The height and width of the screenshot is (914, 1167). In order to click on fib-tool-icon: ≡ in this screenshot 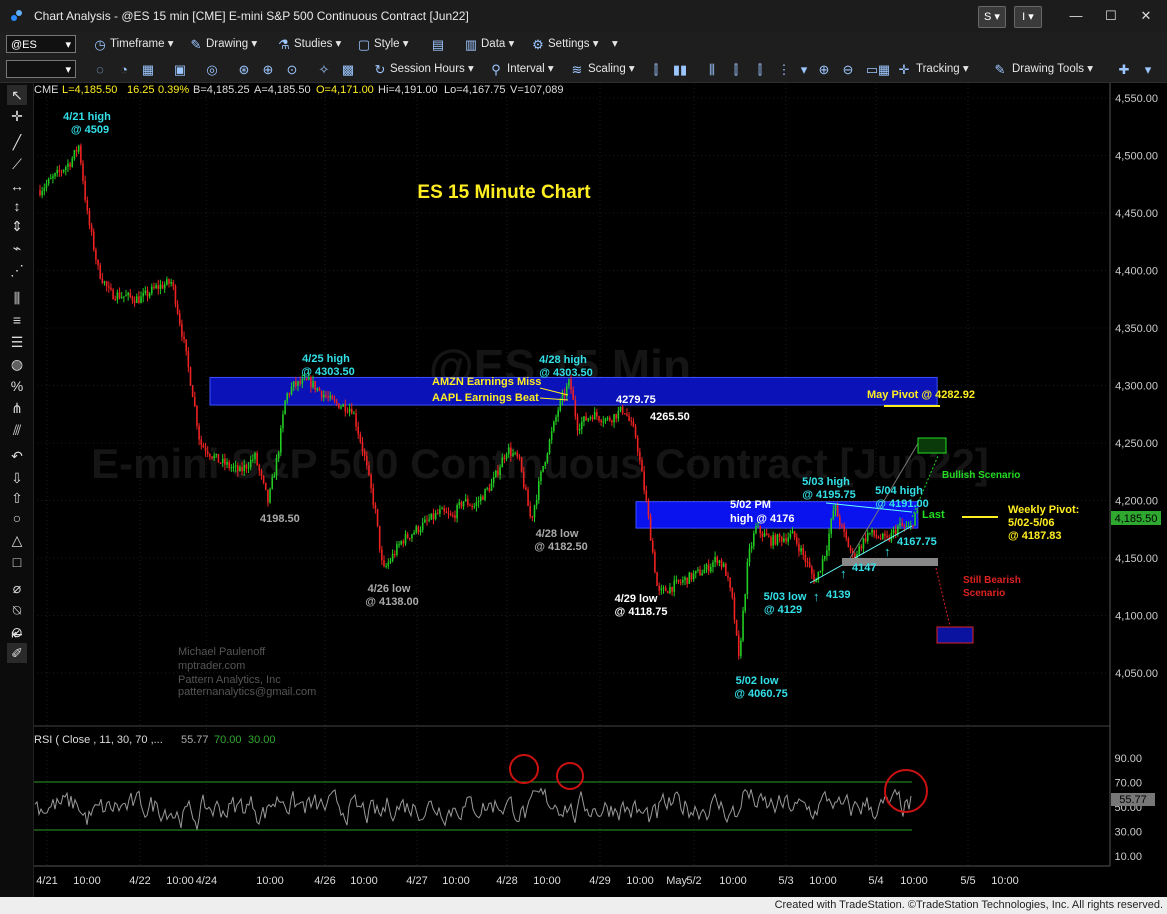, I will do `click(17, 320)`.